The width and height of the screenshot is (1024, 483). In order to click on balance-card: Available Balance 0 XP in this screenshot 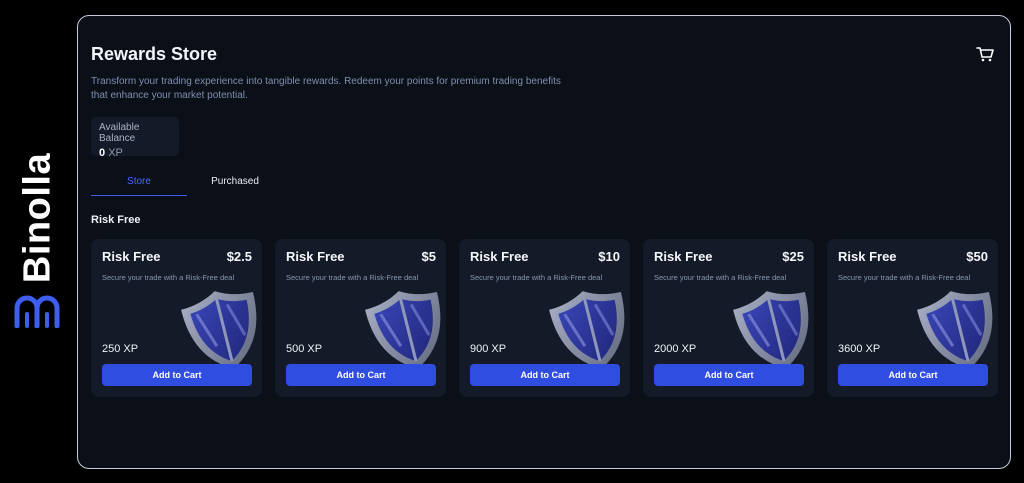, I will do `click(135, 138)`.